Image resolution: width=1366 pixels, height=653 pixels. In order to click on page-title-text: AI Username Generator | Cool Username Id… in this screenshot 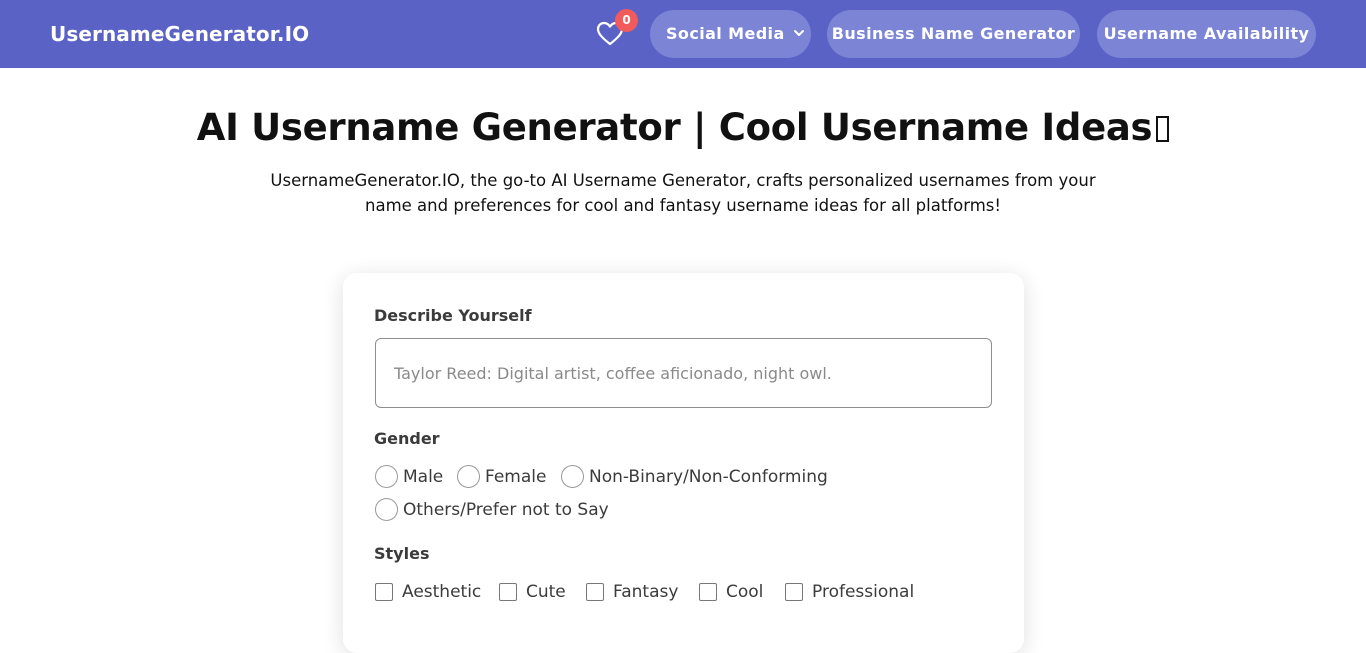, I will do `click(674, 127)`.